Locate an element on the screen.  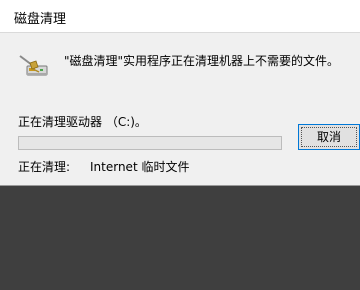
cancel-button-label: 取消 is located at coordinates (328, 137).